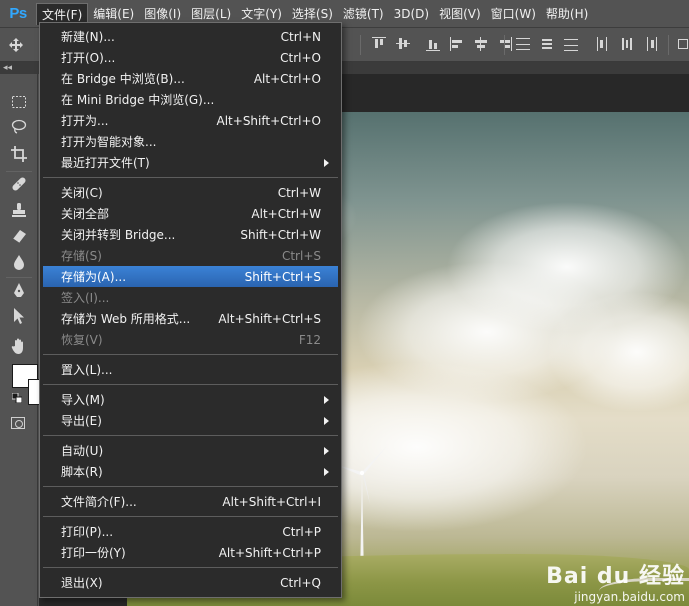 The width and height of the screenshot is (689, 606). Describe the element at coordinates (523, 44) in the screenshot. I see `distribute-top-icon` at that location.